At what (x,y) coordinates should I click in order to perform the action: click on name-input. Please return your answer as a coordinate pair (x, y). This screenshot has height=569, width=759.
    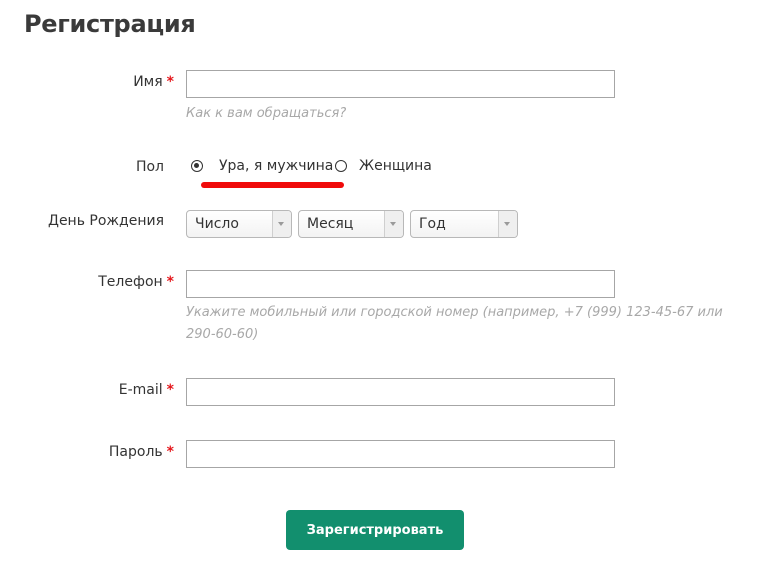
    Looking at the image, I should click on (400, 84).